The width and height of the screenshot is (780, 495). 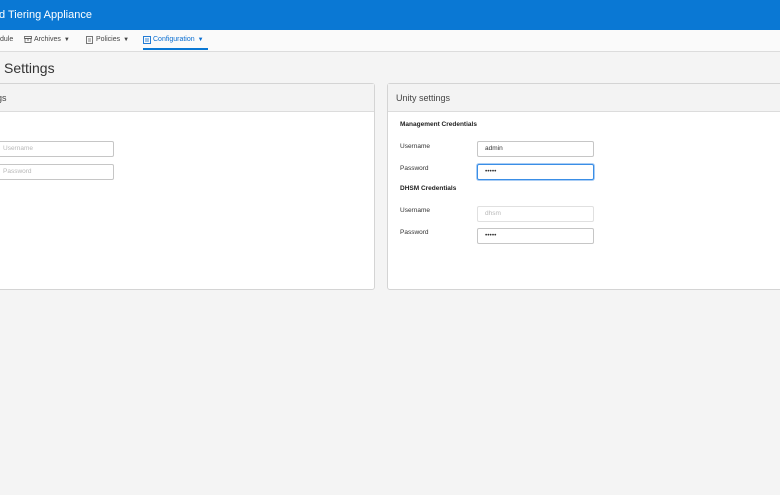 What do you see at coordinates (535, 236) in the screenshot?
I see `dhsm-password-input: •••••` at bounding box center [535, 236].